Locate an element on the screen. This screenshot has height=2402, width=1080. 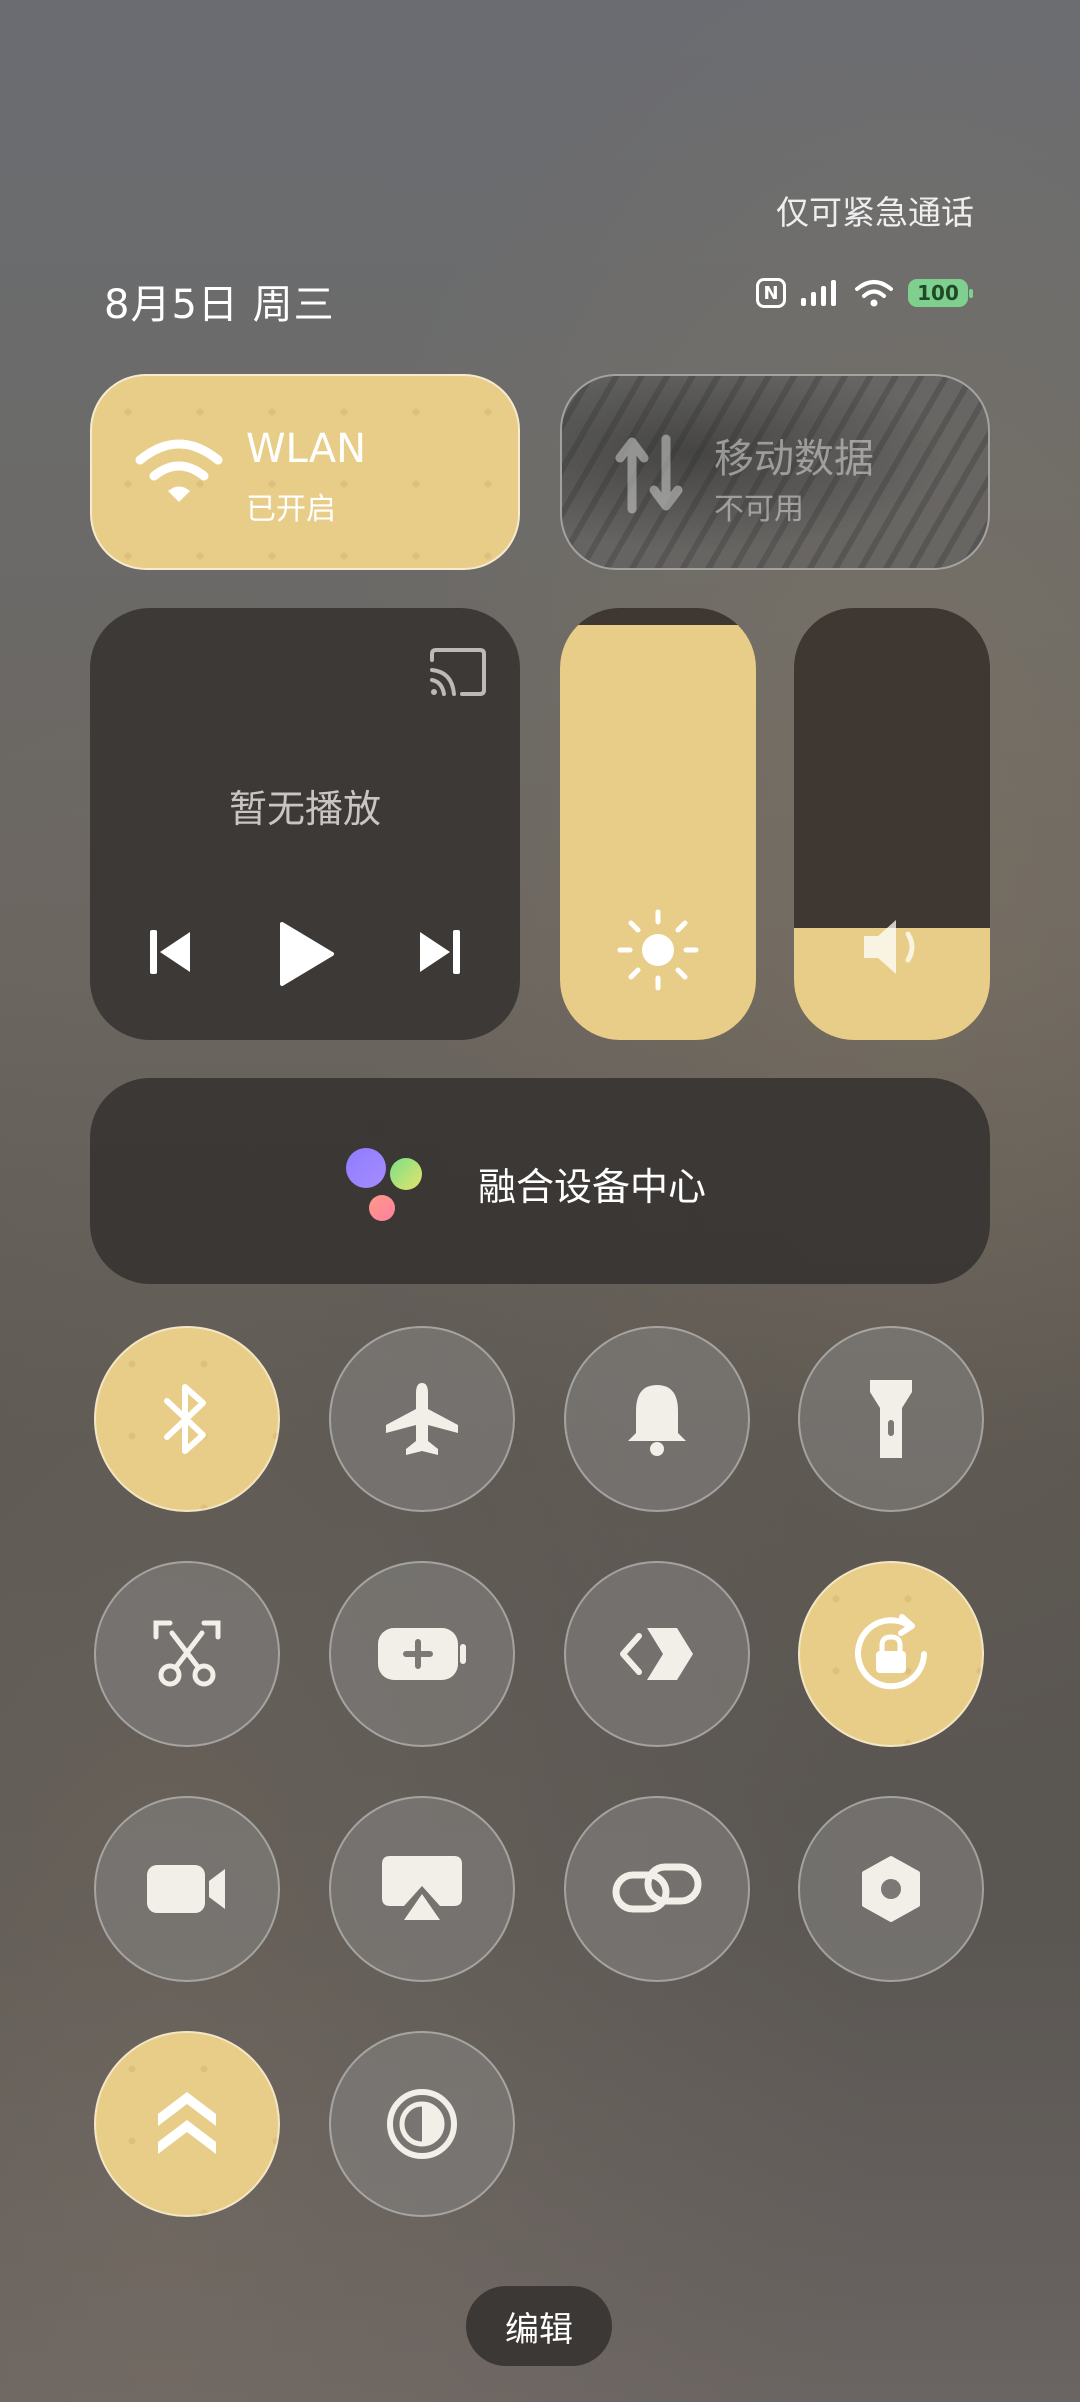
dark-mode-toggle is located at coordinates (422, 2124).